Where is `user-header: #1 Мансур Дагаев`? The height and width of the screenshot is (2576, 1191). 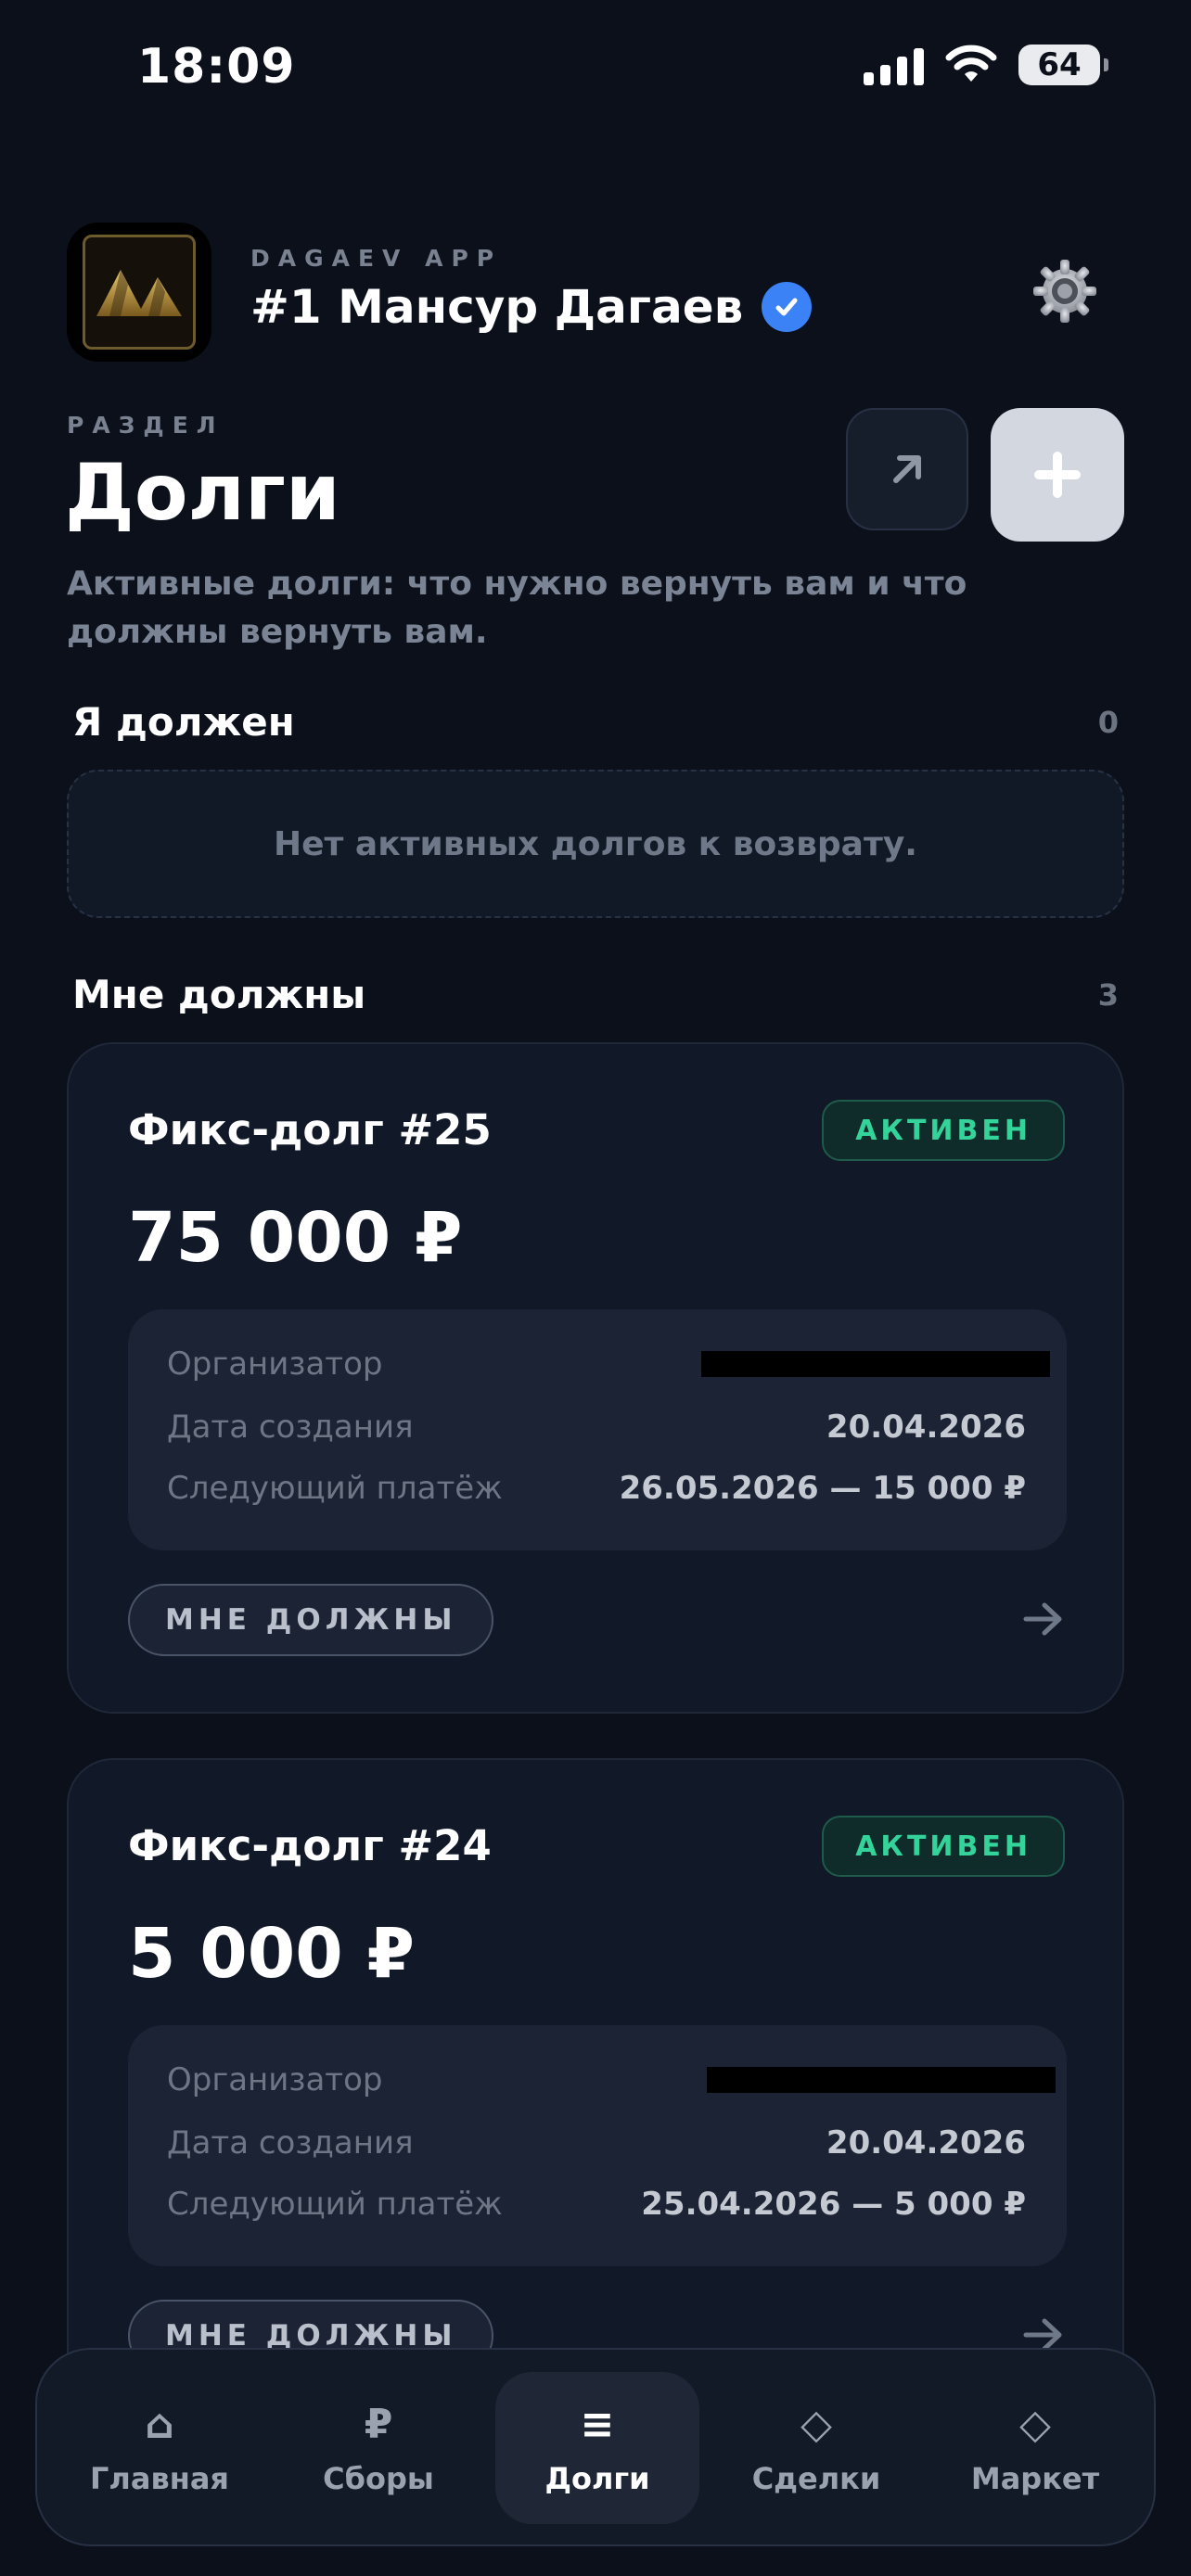 user-header: #1 Мансур Дагаев is located at coordinates (532, 307).